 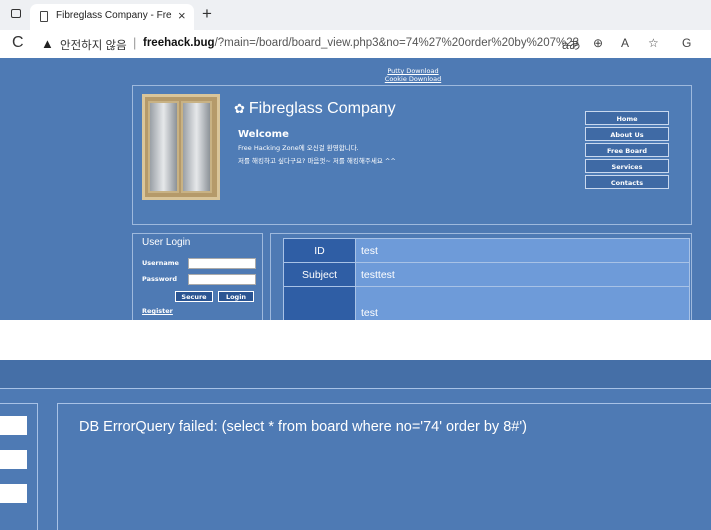 I want to click on menu-item-home: Home, so click(x=627, y=118).